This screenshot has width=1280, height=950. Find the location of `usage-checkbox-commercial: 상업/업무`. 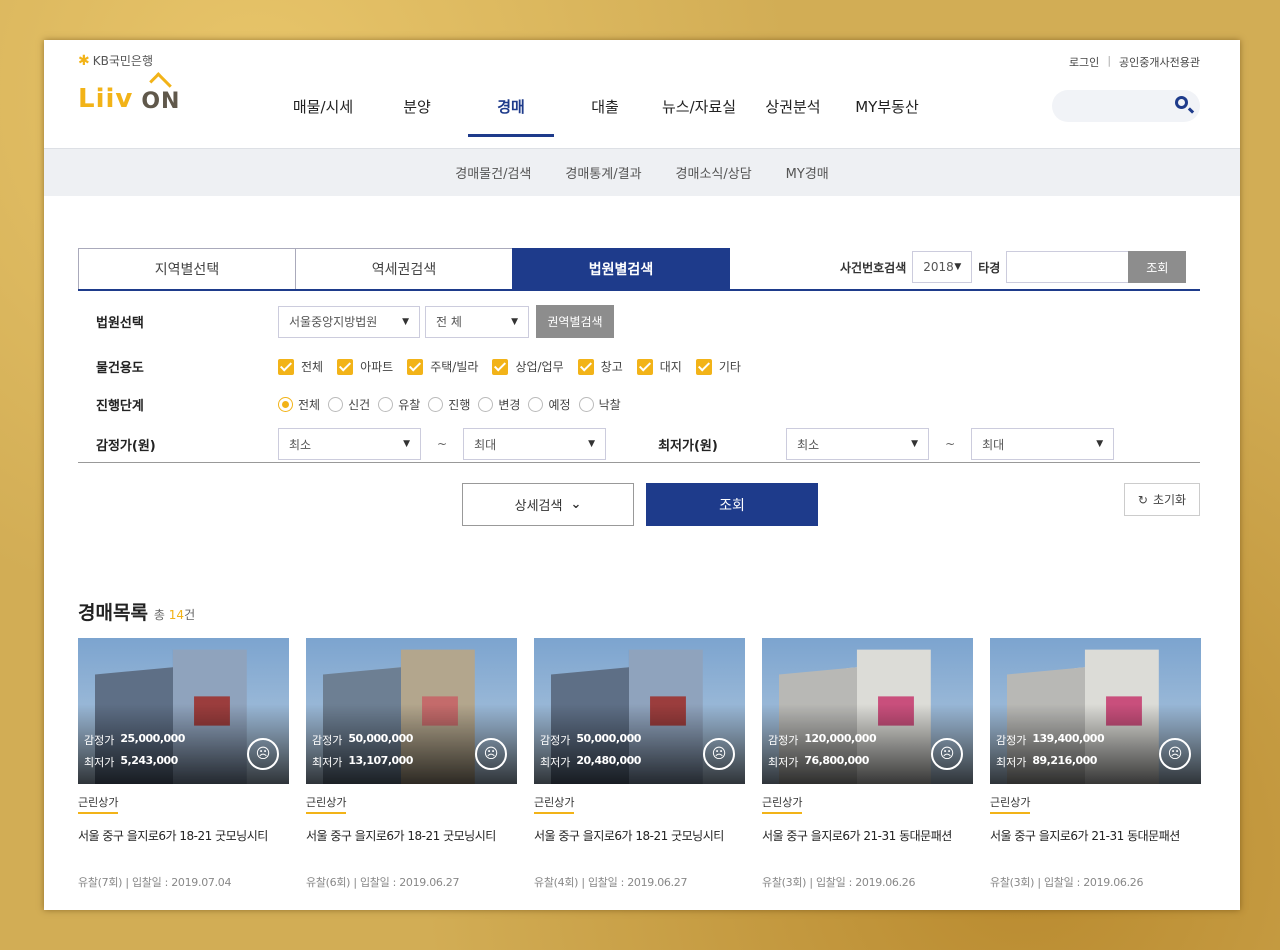

usage-checkbox-commercial: 상업/업무 is located at coordinates (528, 366).